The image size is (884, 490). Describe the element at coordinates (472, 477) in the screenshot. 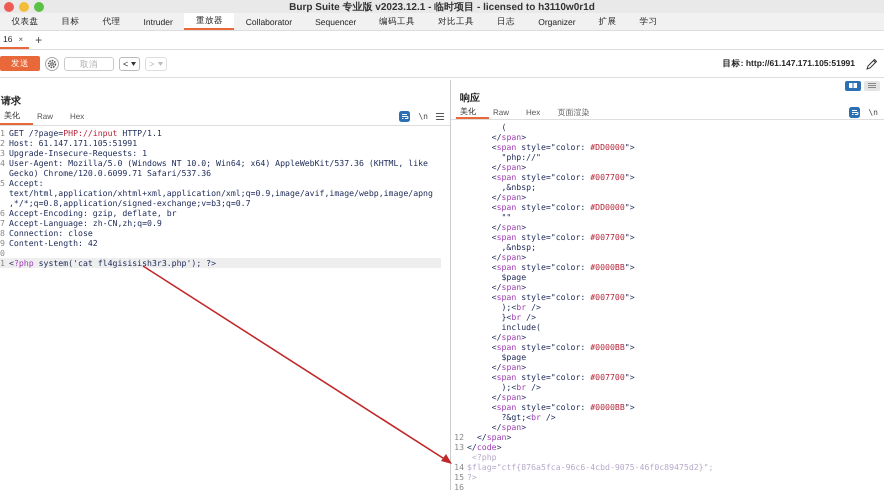

I see `code-line: ?>` at that location.